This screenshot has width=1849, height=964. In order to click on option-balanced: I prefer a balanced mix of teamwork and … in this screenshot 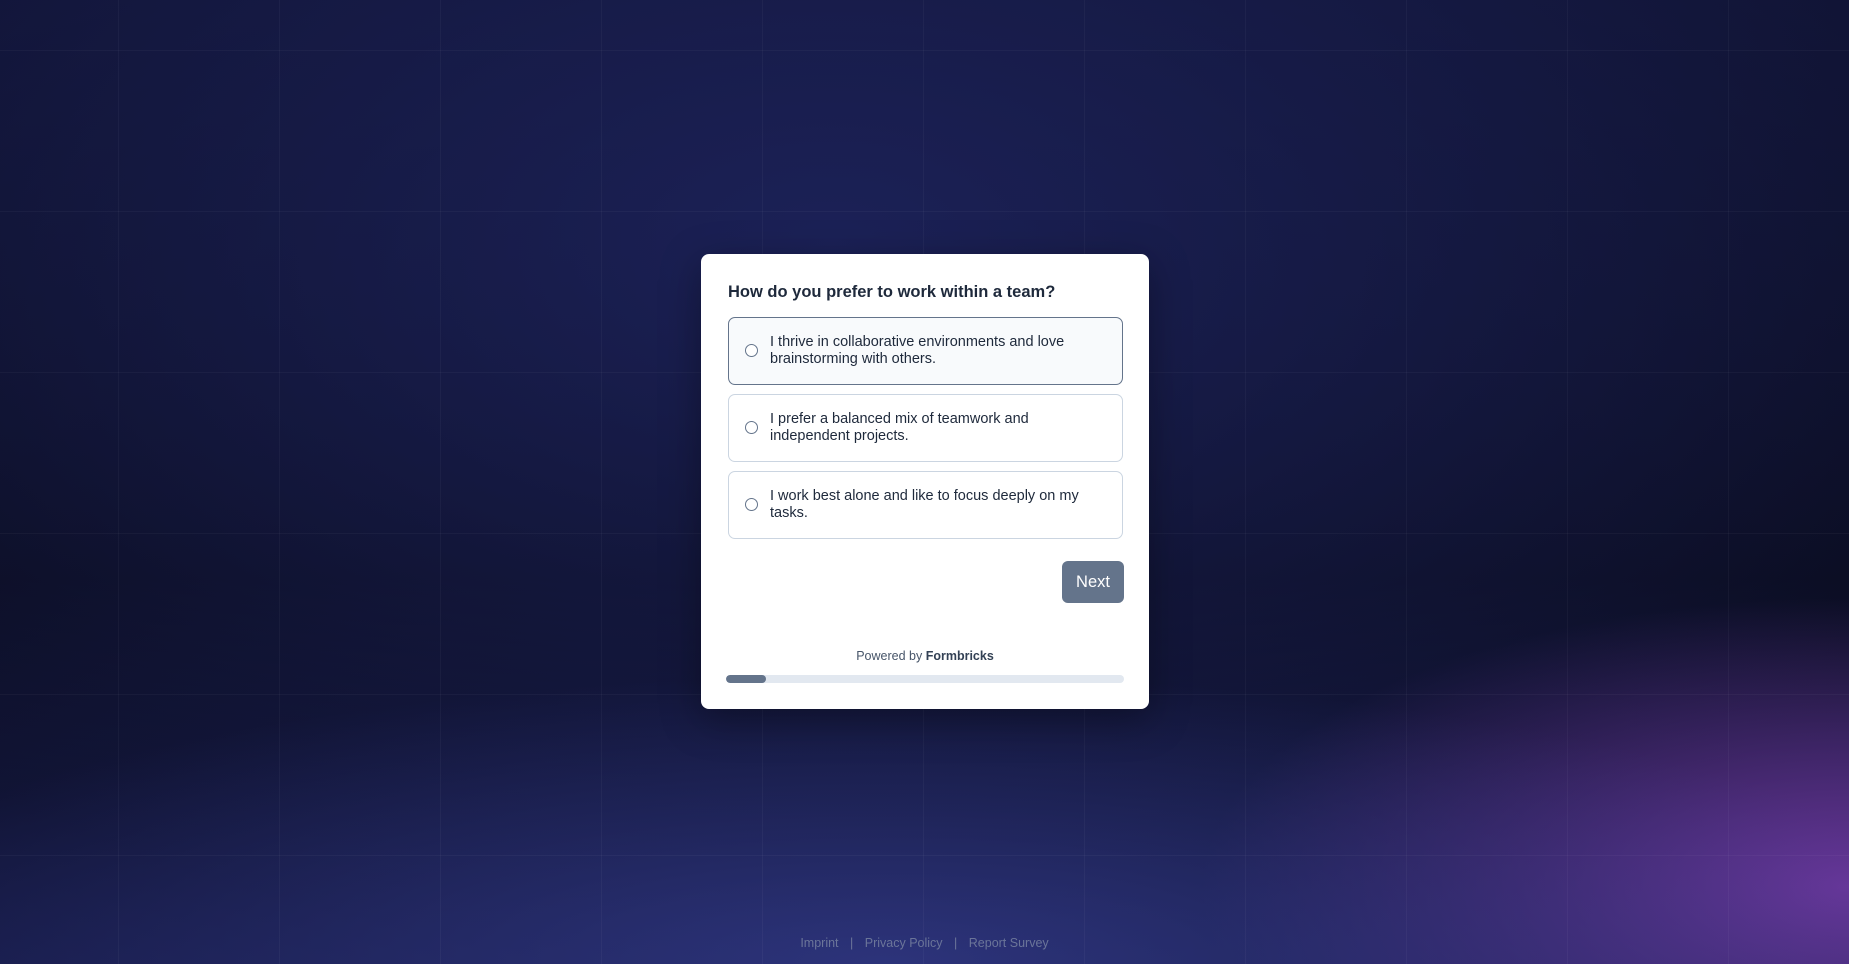, I will do `click(925, 428)`.